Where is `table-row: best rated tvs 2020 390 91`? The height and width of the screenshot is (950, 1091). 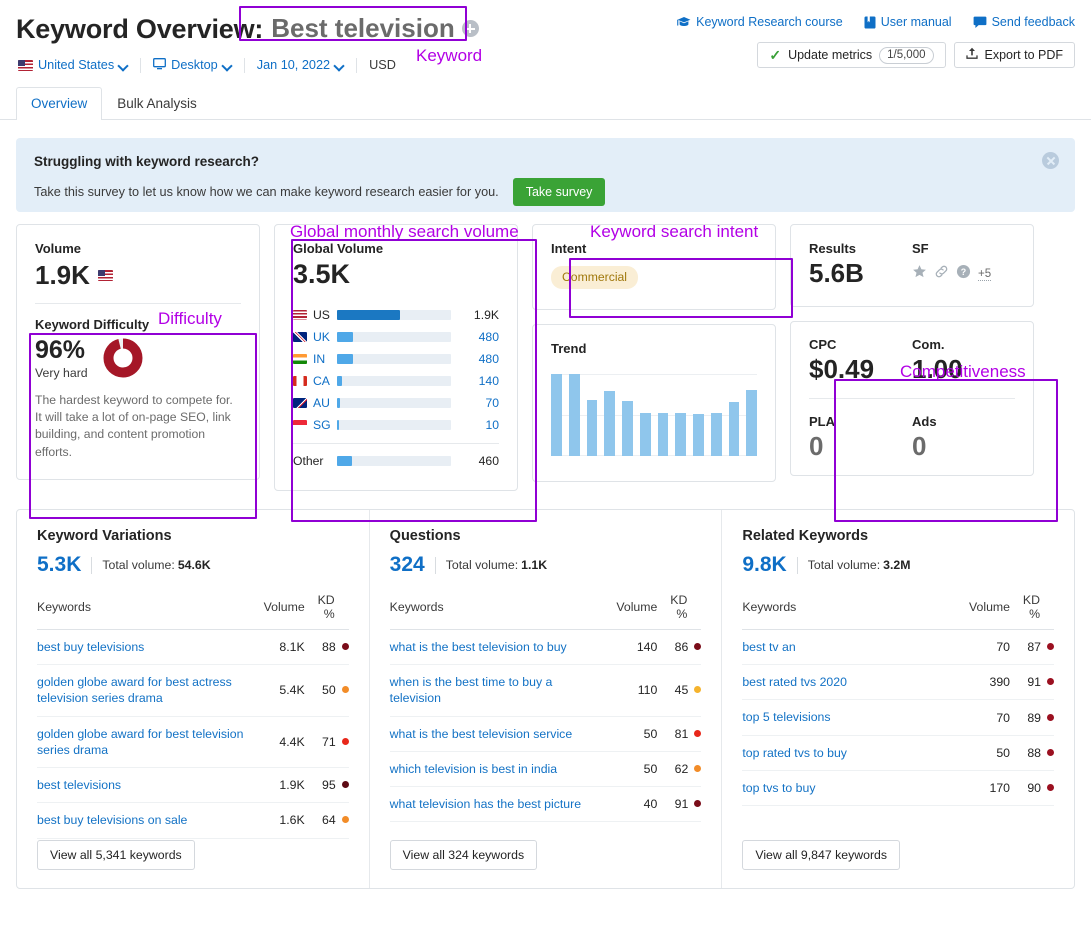
table-row: best rated tvs 2020 390 91 is located at coordinates (898, 682).